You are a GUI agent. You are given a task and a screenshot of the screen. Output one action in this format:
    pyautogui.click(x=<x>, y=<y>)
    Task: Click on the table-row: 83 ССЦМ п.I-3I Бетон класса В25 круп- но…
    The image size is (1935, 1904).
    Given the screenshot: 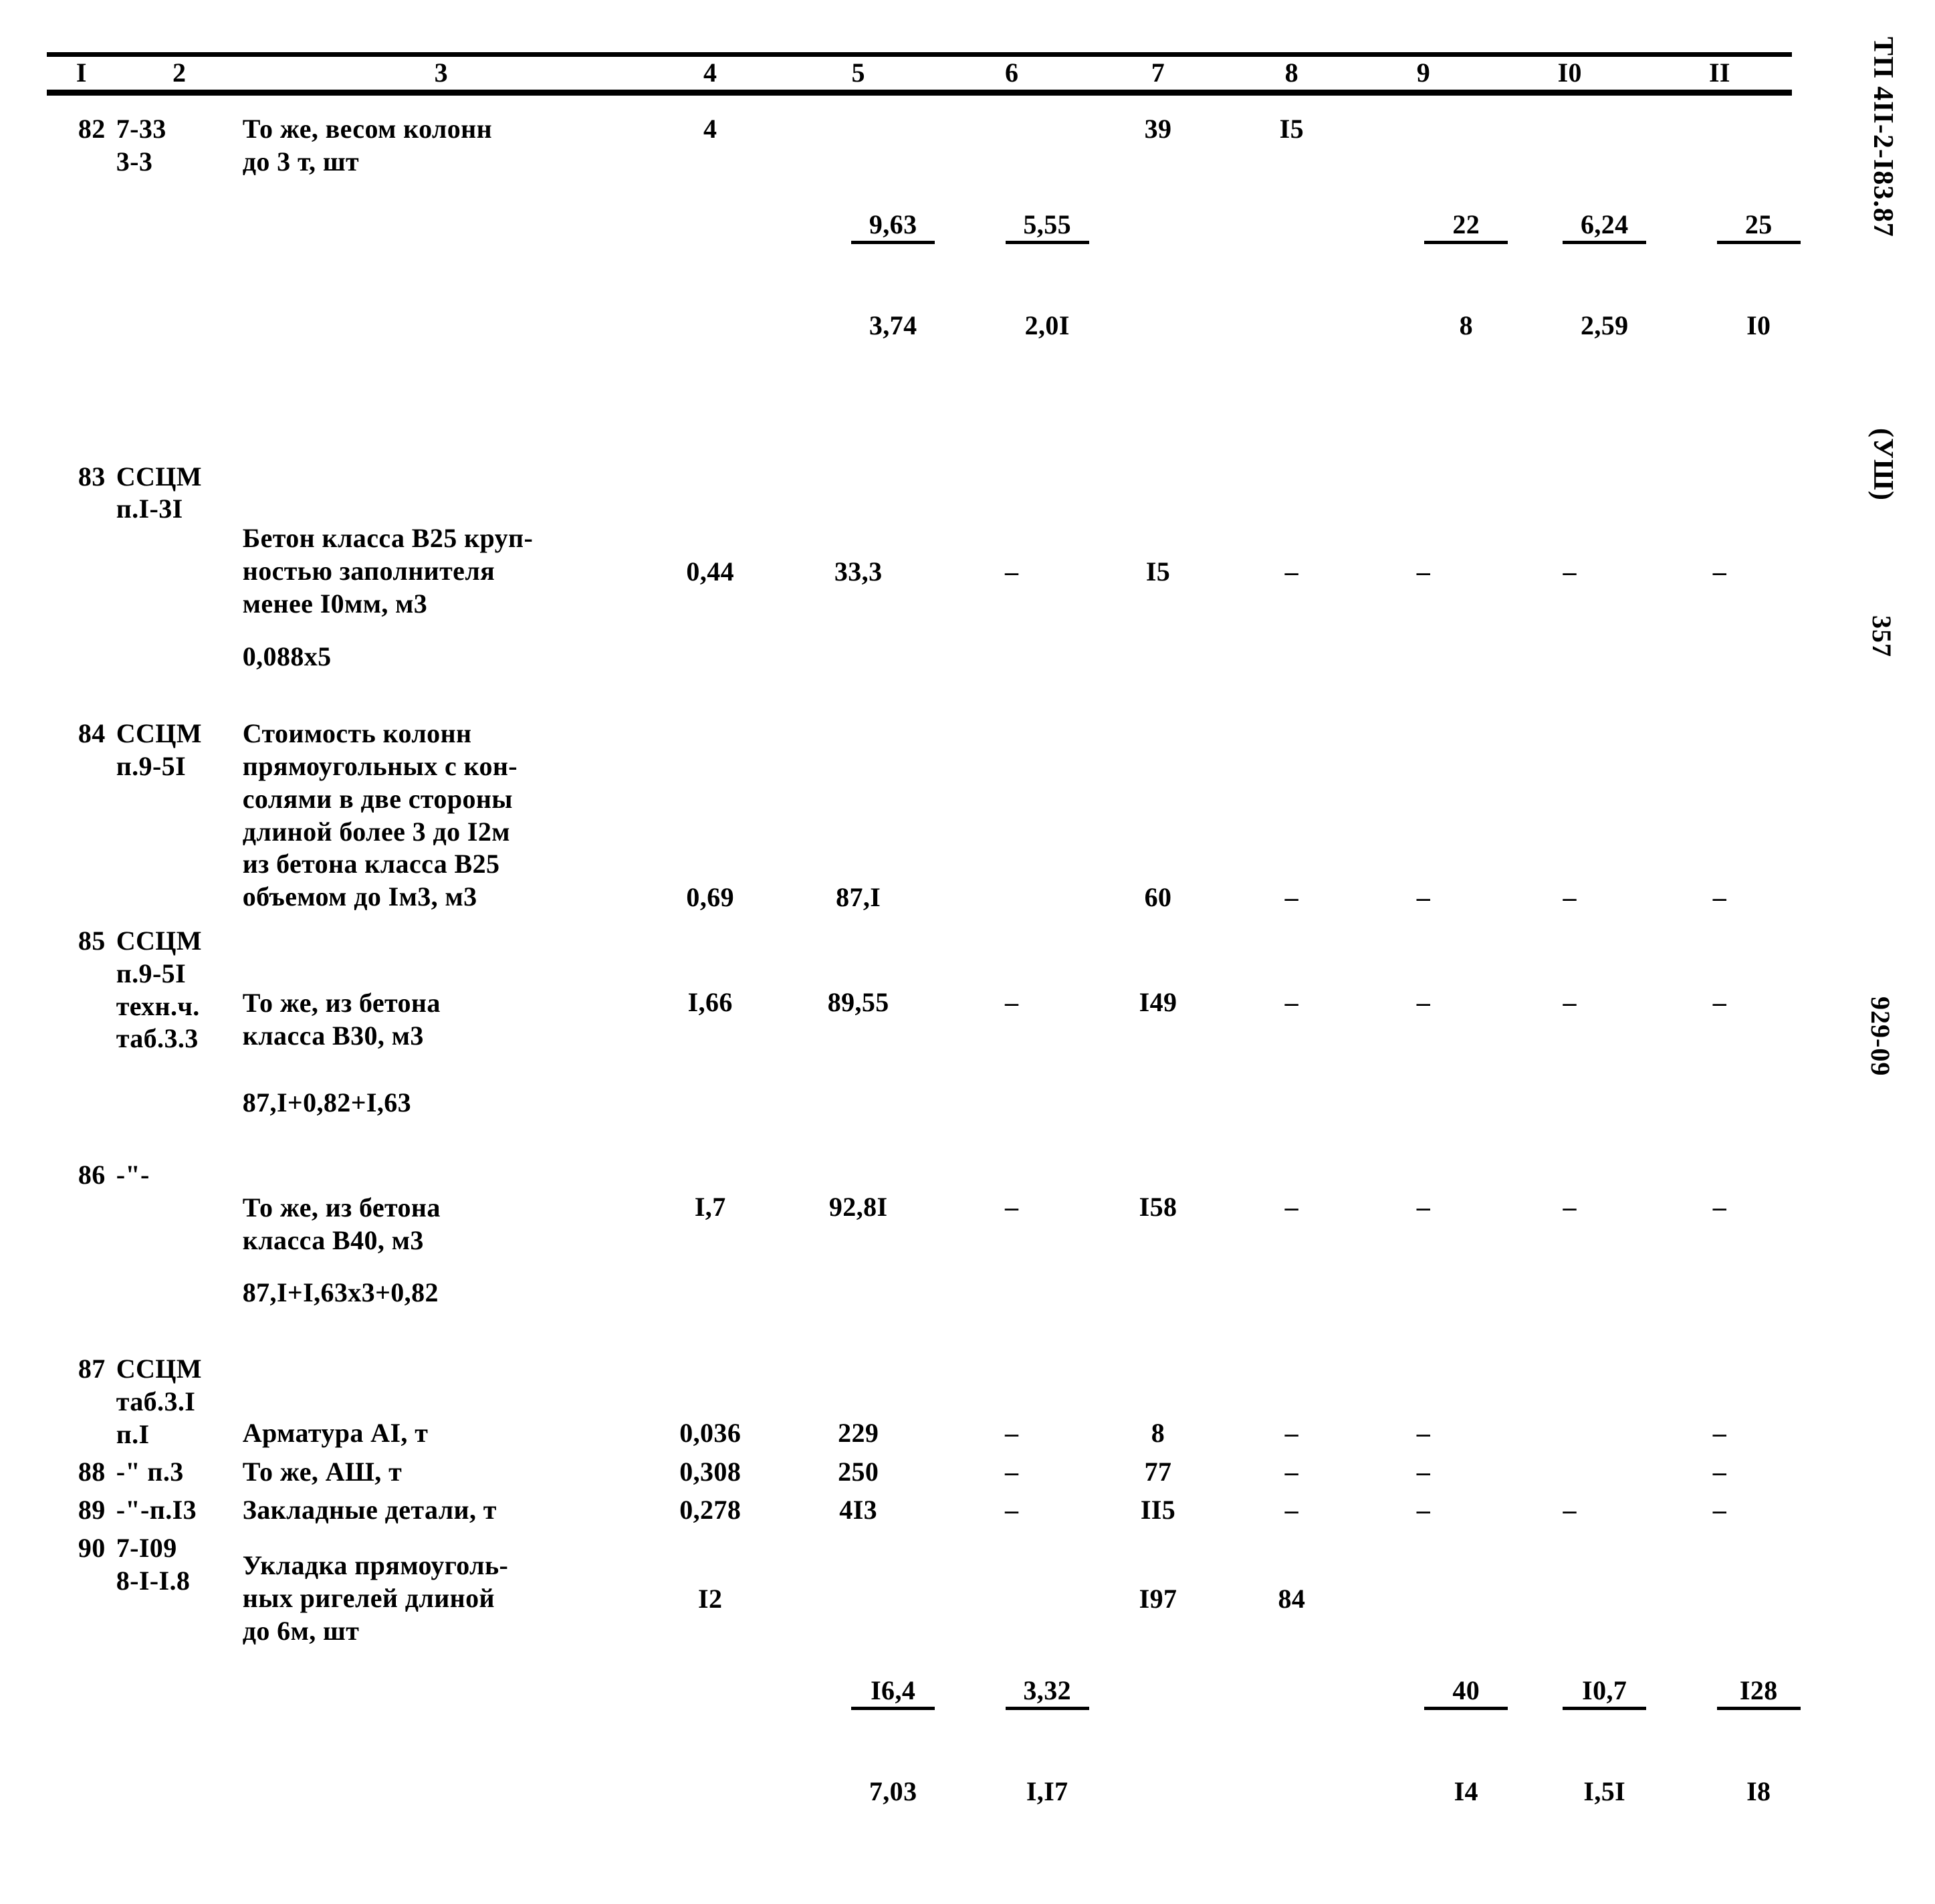 What is the action you would take?
    pyautogui.click(x=919, y=583)
    